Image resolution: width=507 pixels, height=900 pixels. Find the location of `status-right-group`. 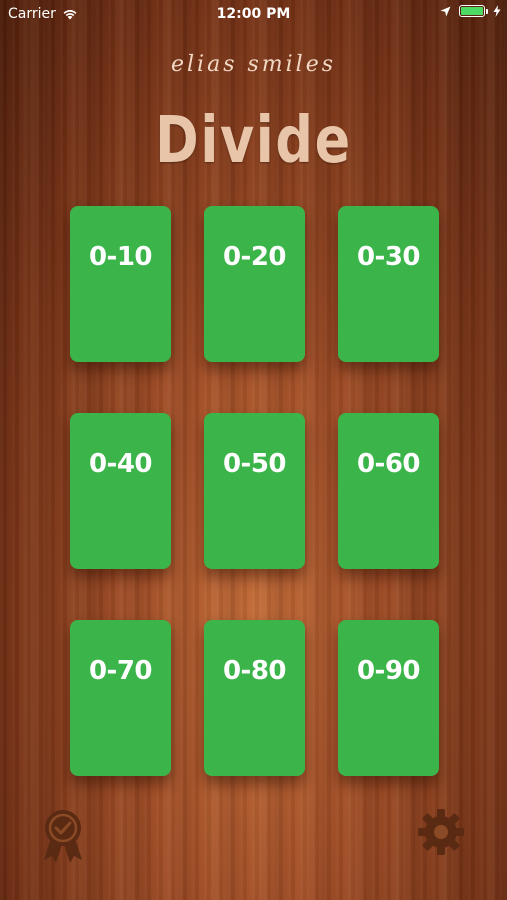

status-right-group is located at coordinates (470, 11).